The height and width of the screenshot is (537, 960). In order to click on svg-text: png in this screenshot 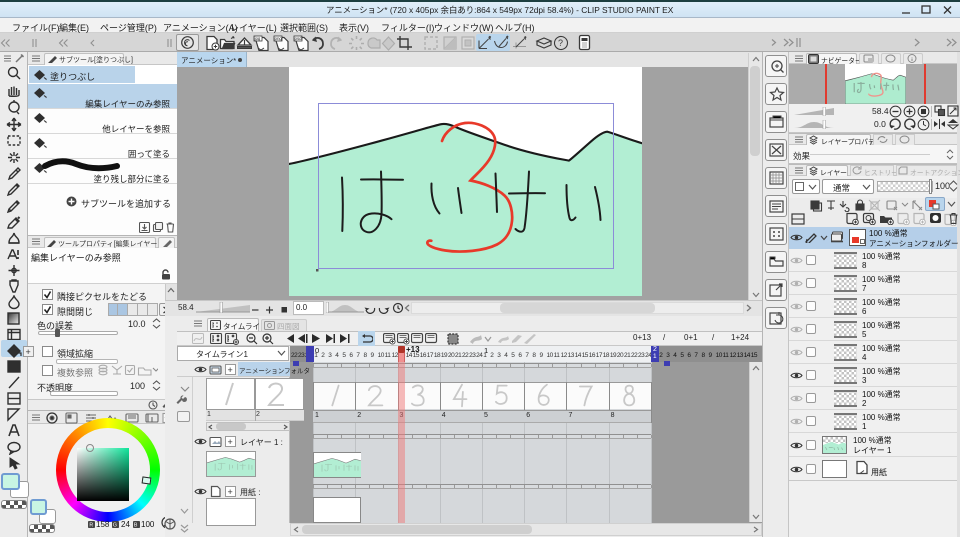, I will do `click(279, 38)`.